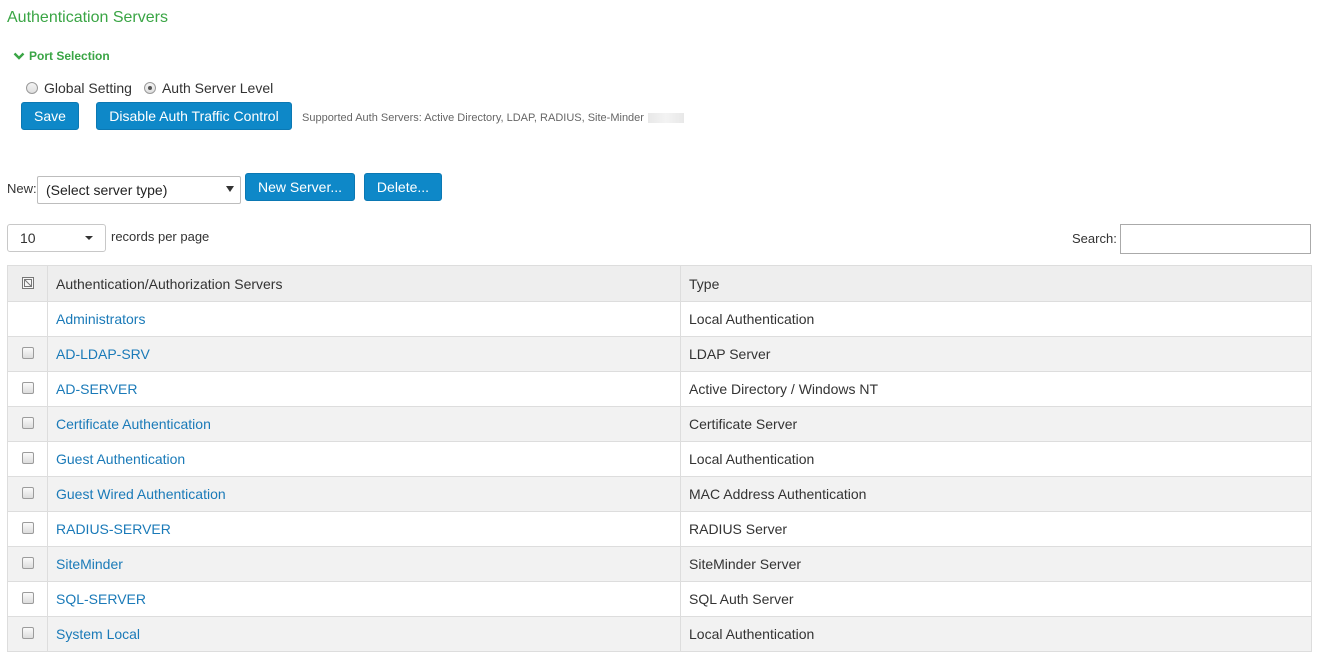  I want to click on disable-auth-traffic-control-button: Disable Auth Traffic Control, so click(194, 116).